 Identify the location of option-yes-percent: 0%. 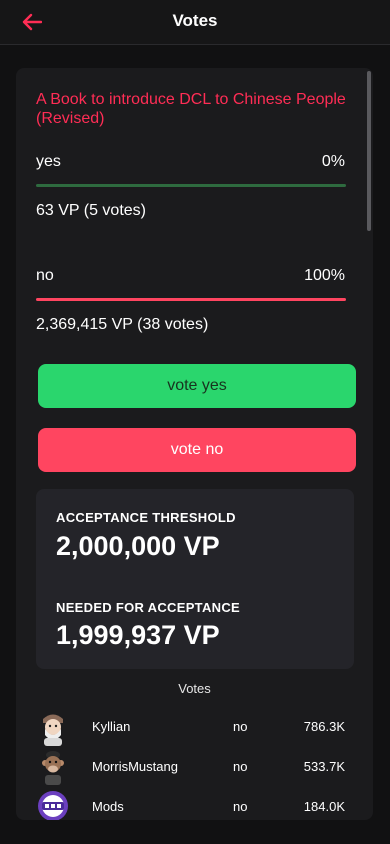
(333, 161).